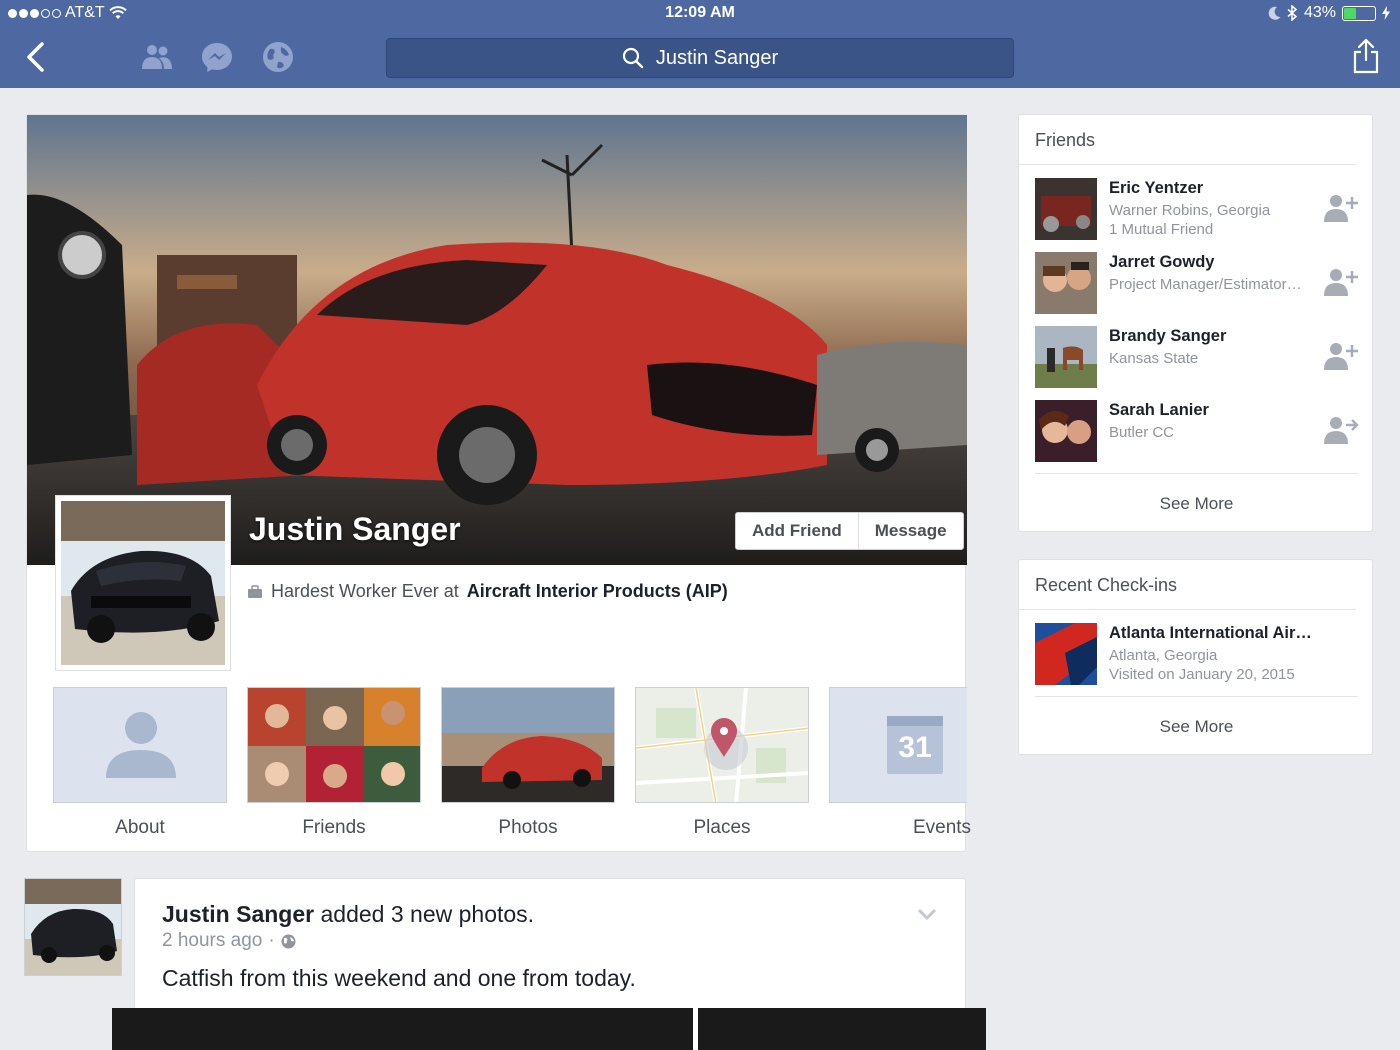 Image resolution: width=1400 pixels, height=1050 pixels. What do you see at coordinates (910, 531) in the screenshot?
I see `message-button: Message` at bounding box center [910, 531].